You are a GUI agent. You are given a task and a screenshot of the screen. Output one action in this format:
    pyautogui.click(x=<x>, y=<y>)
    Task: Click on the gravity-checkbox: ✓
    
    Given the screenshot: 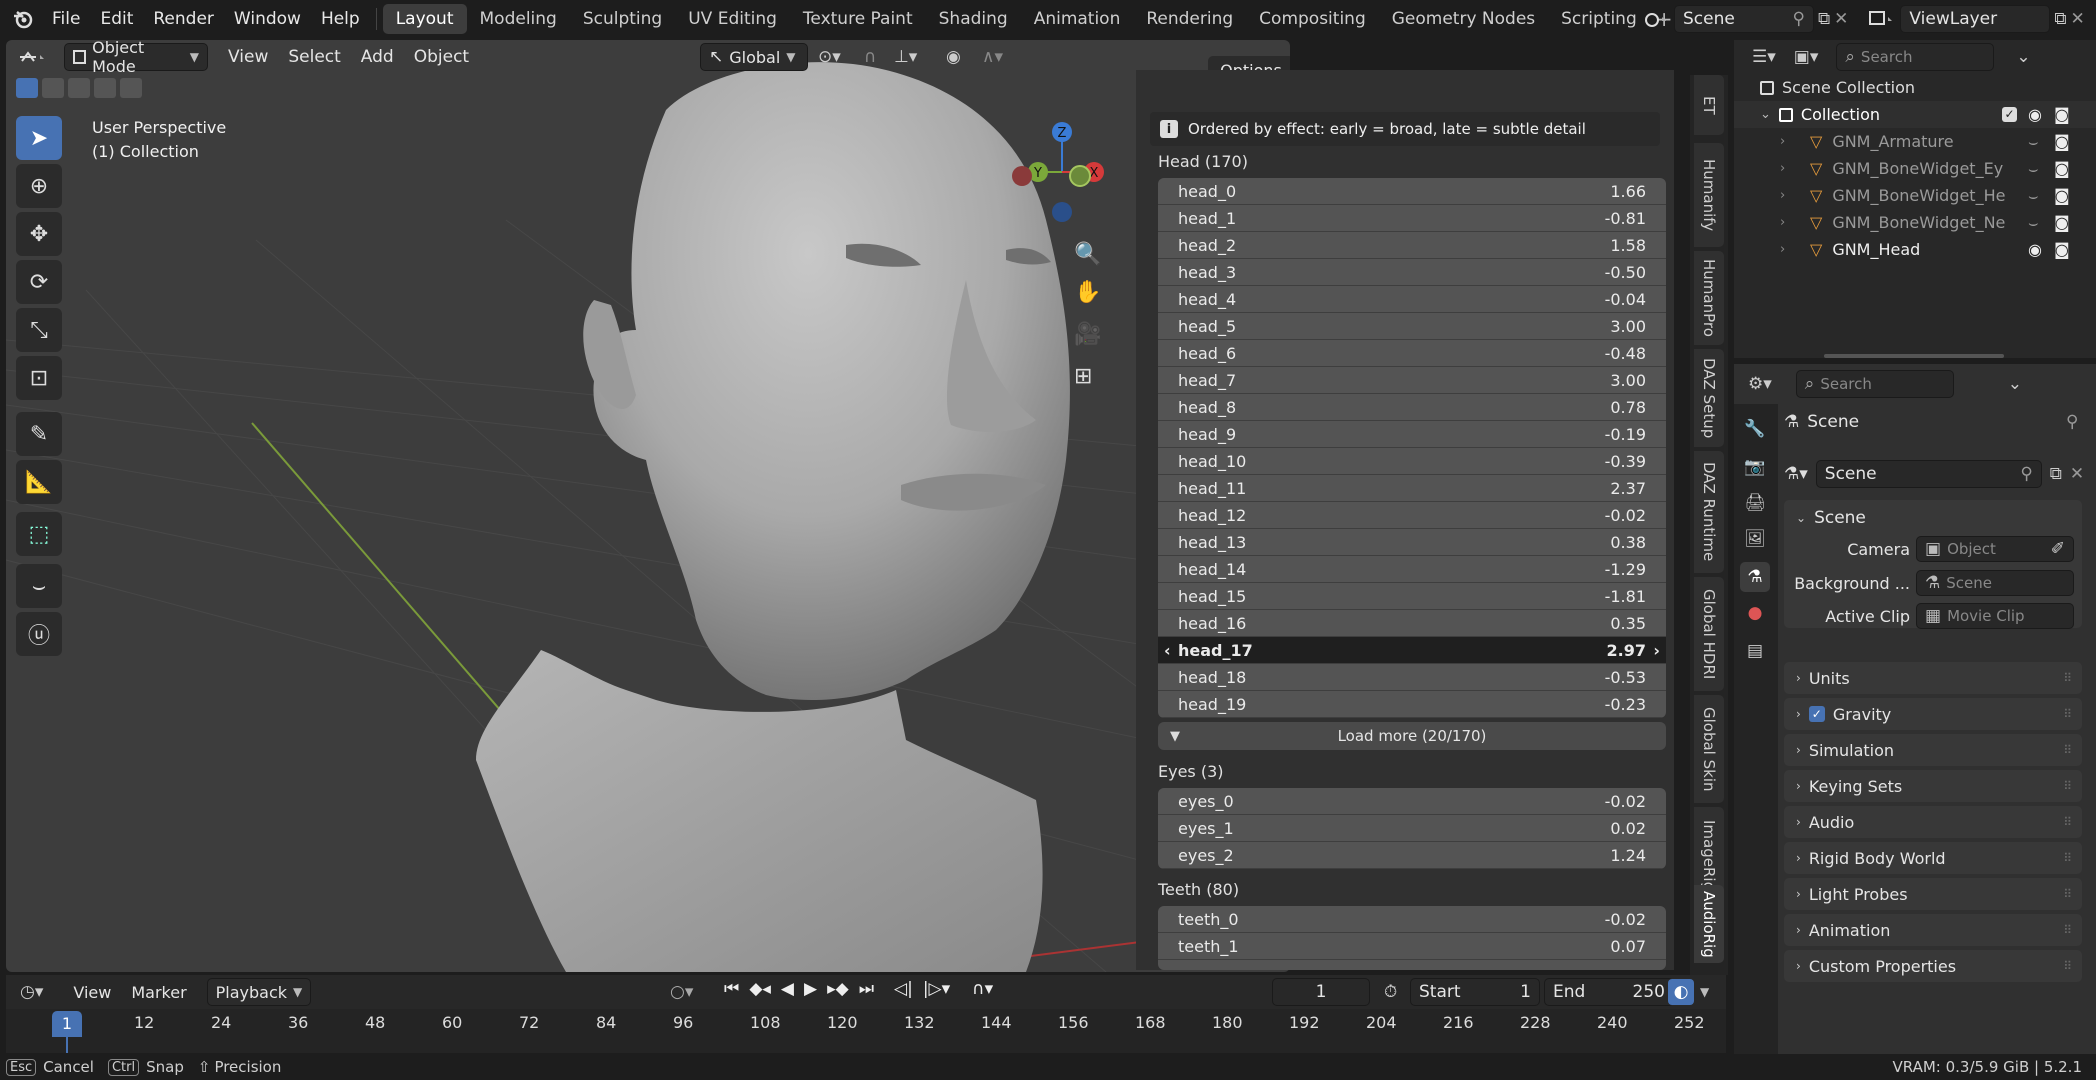 What is the action you would take?
    pyautogui.click(x=1816, y=714)
    